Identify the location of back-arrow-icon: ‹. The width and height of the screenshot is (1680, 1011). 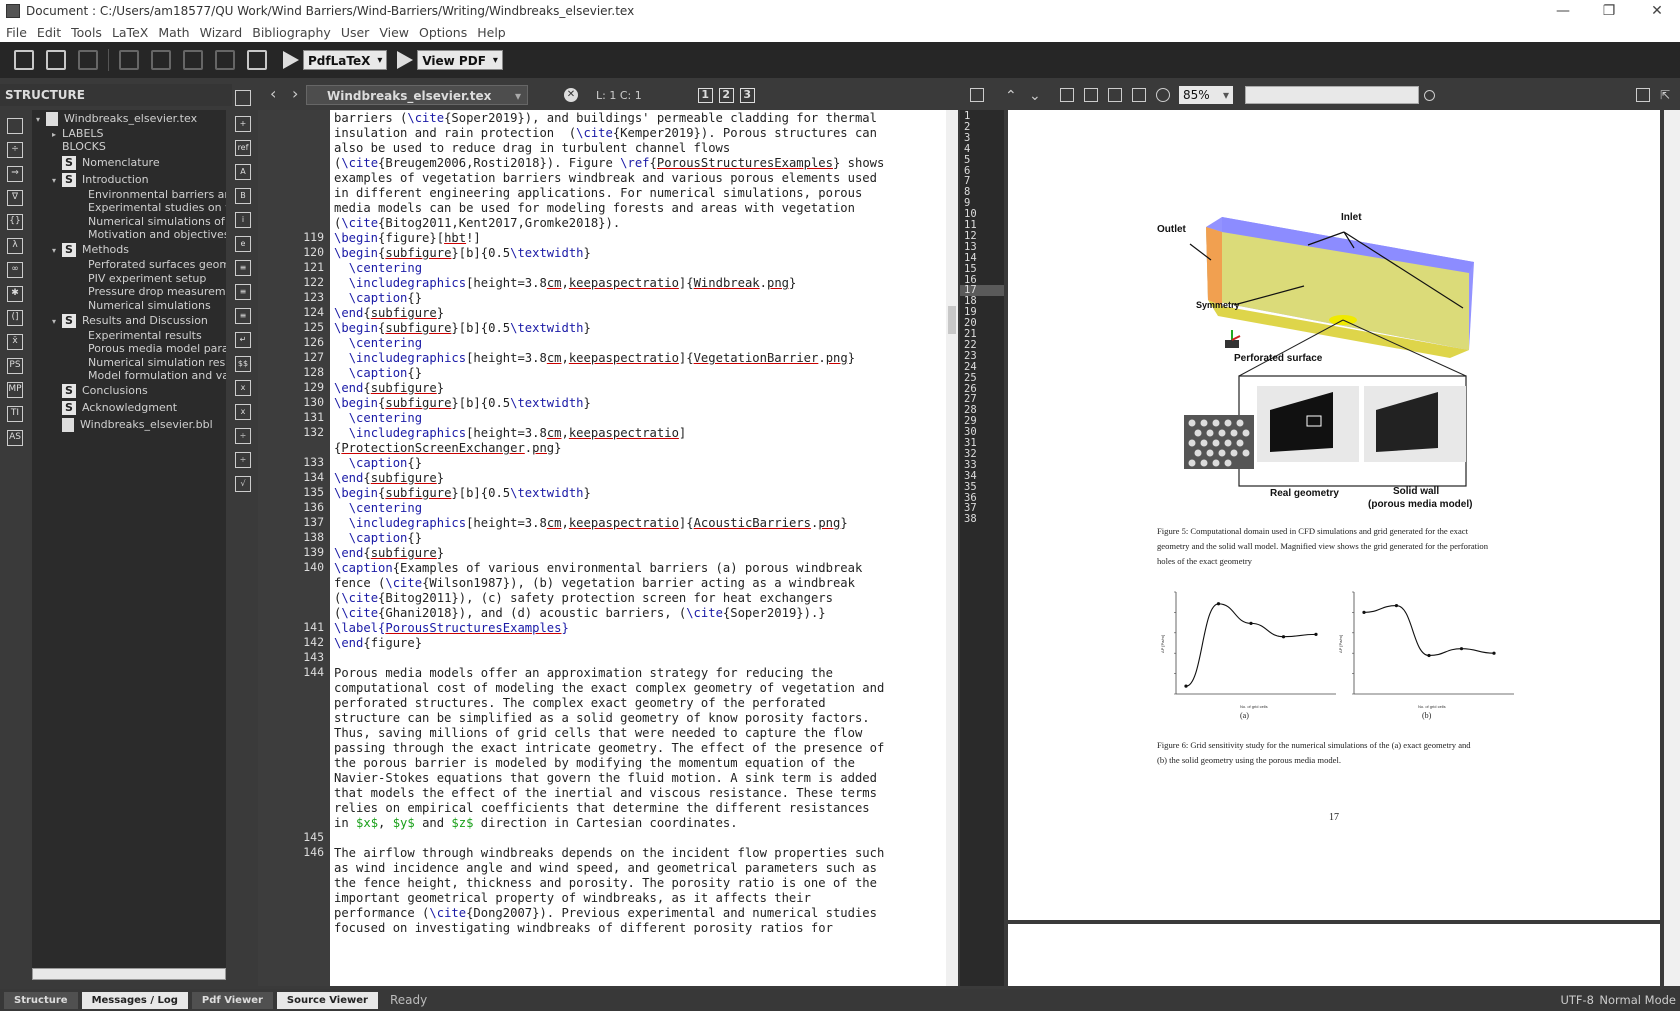
(273, 93).